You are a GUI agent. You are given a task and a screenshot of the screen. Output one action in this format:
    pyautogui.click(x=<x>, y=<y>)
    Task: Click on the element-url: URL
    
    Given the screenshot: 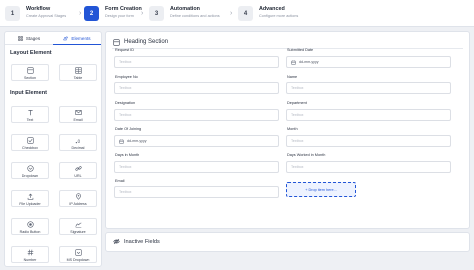 What is the action you would take?
    pyautogui.click(x=78, y=170)
    